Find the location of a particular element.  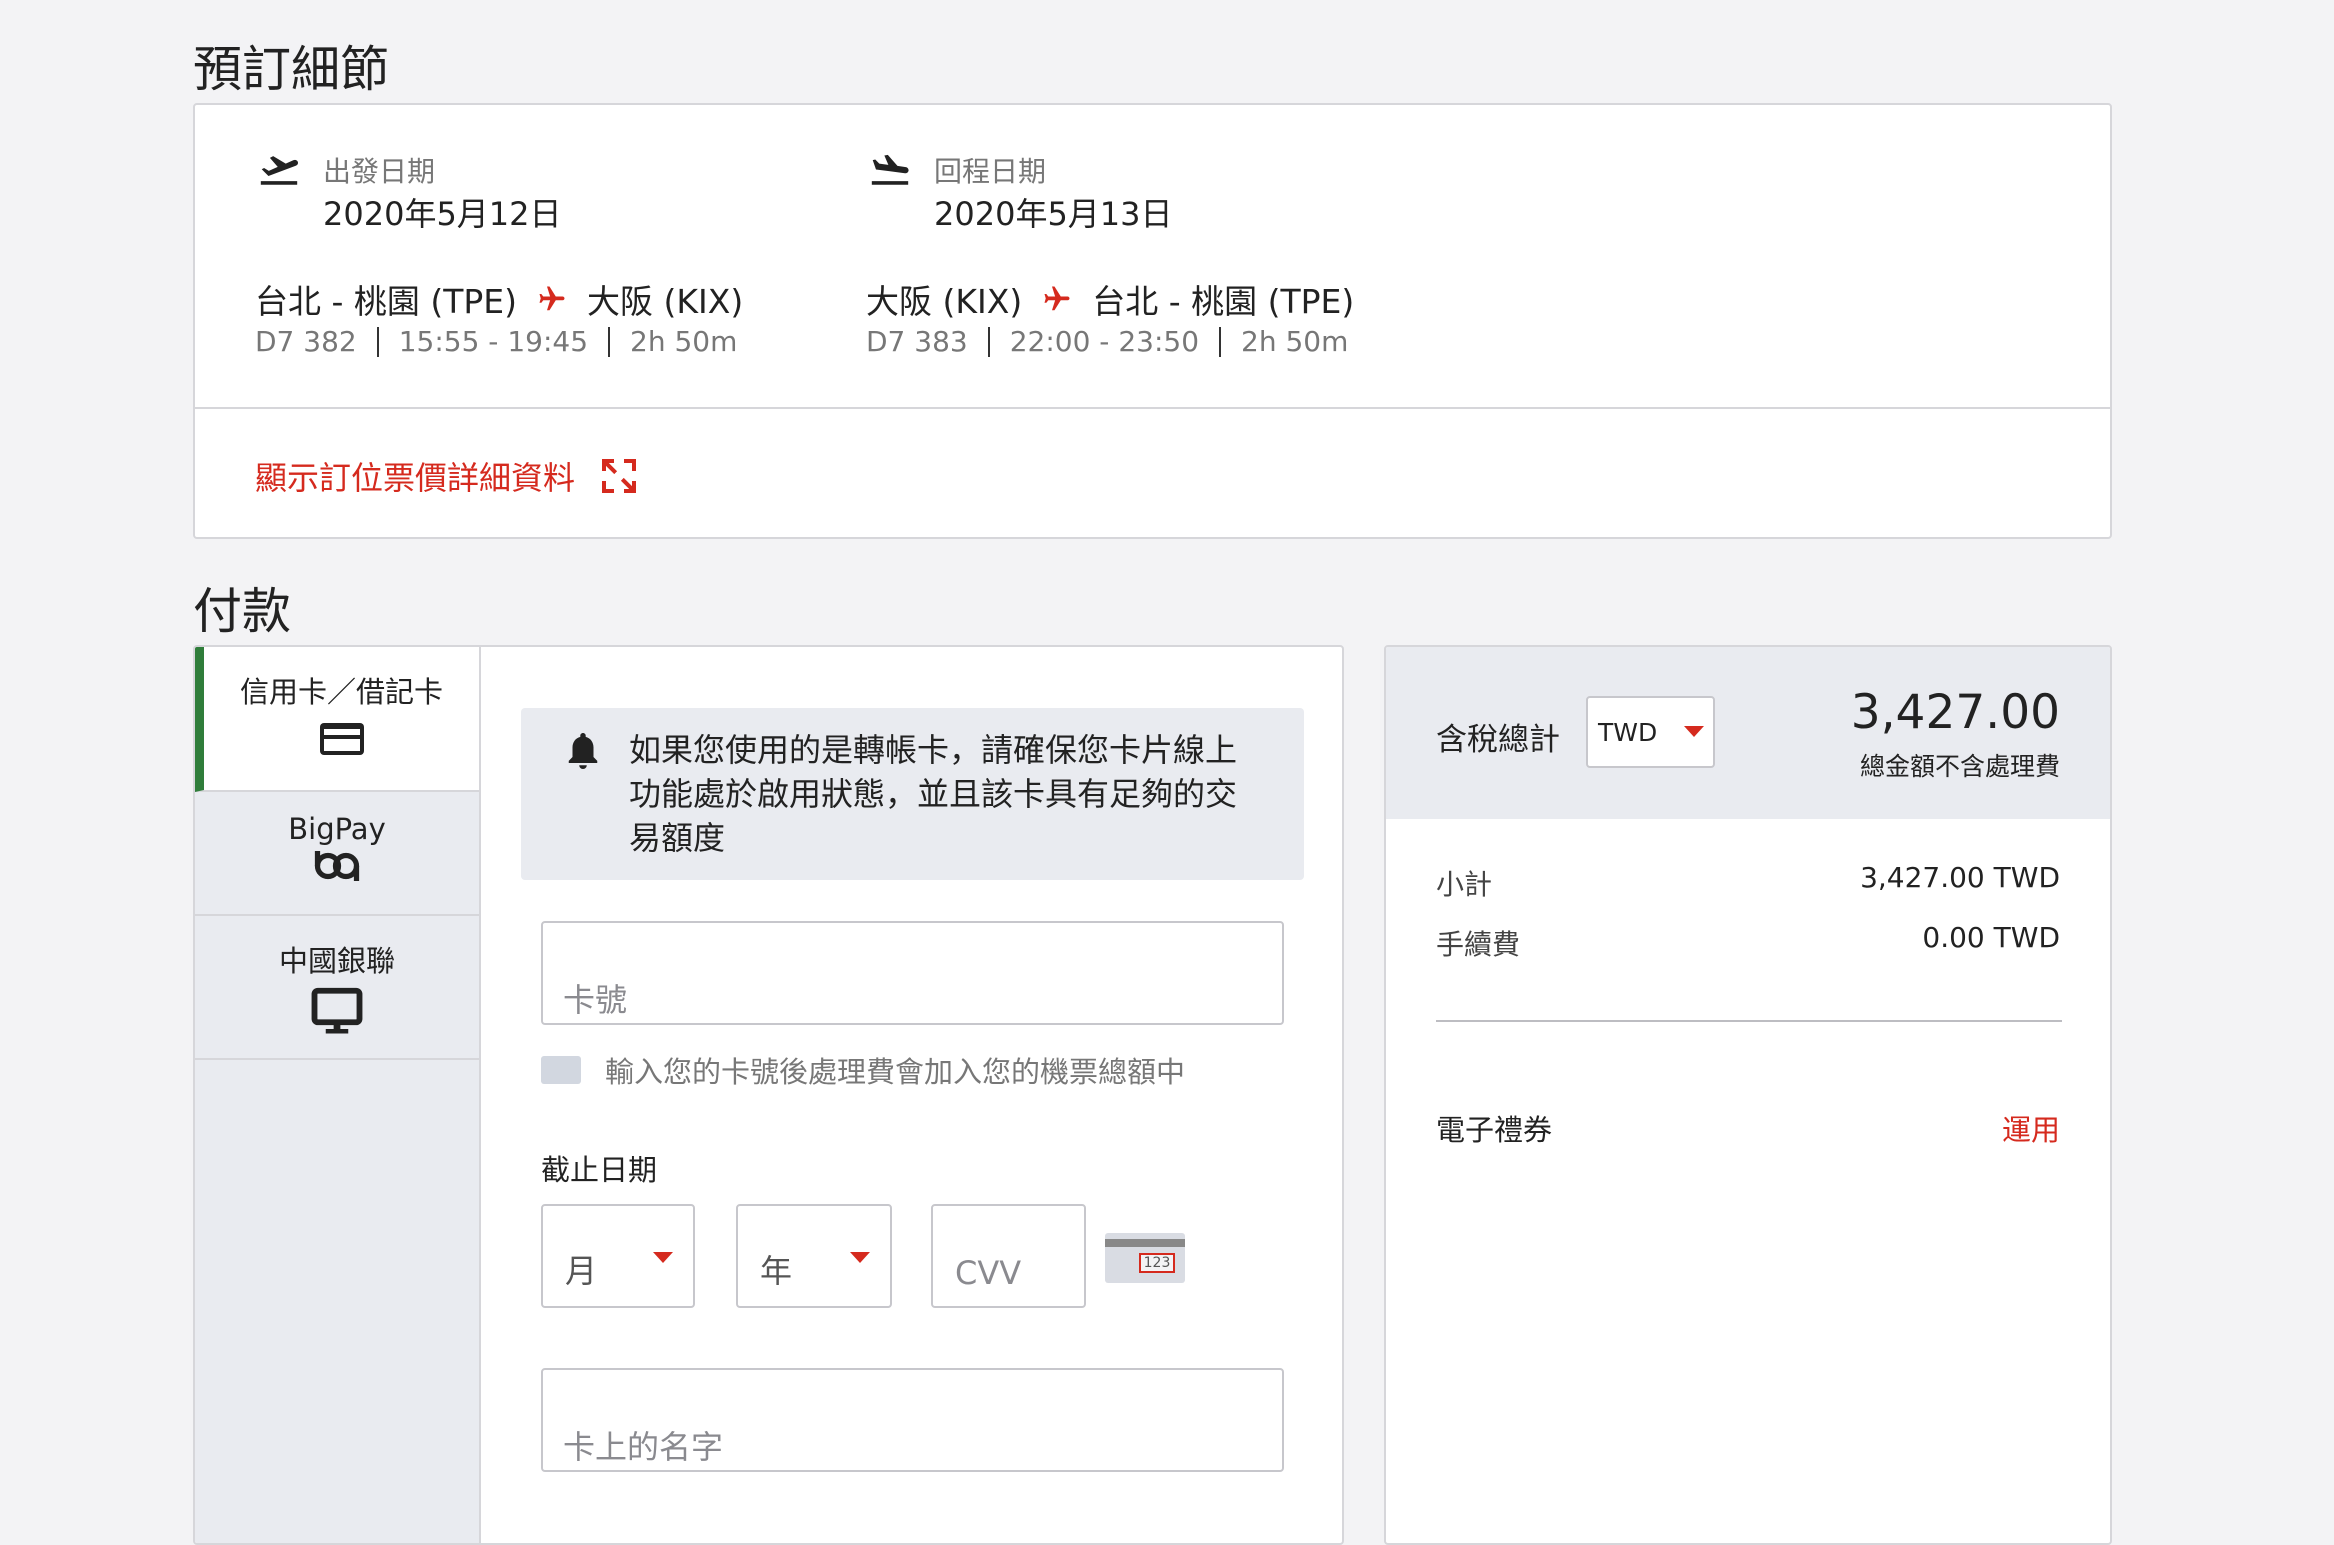

outbound-date-label: 出發日期 is located at coordinates (379, 171).